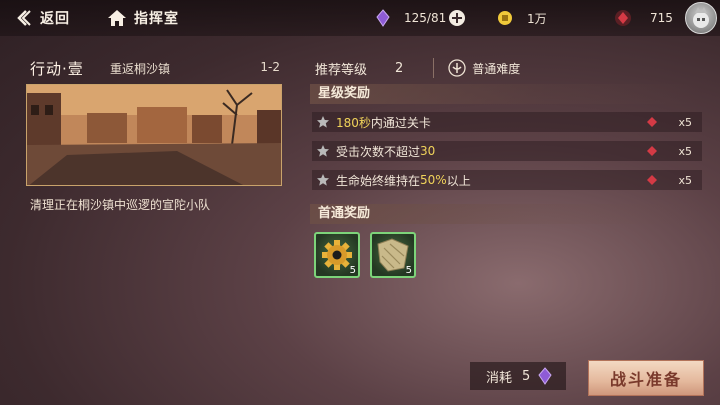 This screenshot has width=720, height=405. What do you see at coordinates (24, 18) in the screenshot?
I see `back-icon` at bounding box center [24, 18].